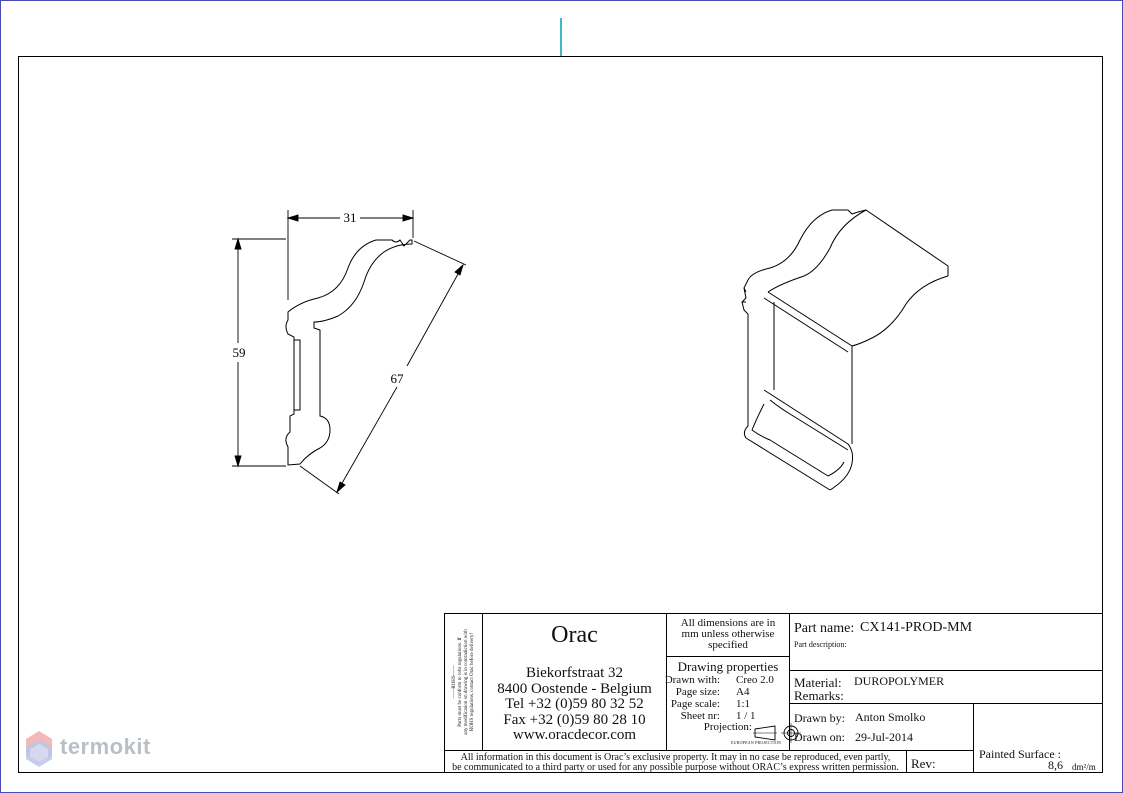 The image size is (1123, 793). I want to click on material-value: DUROPOLYMER, so click(899, 681).